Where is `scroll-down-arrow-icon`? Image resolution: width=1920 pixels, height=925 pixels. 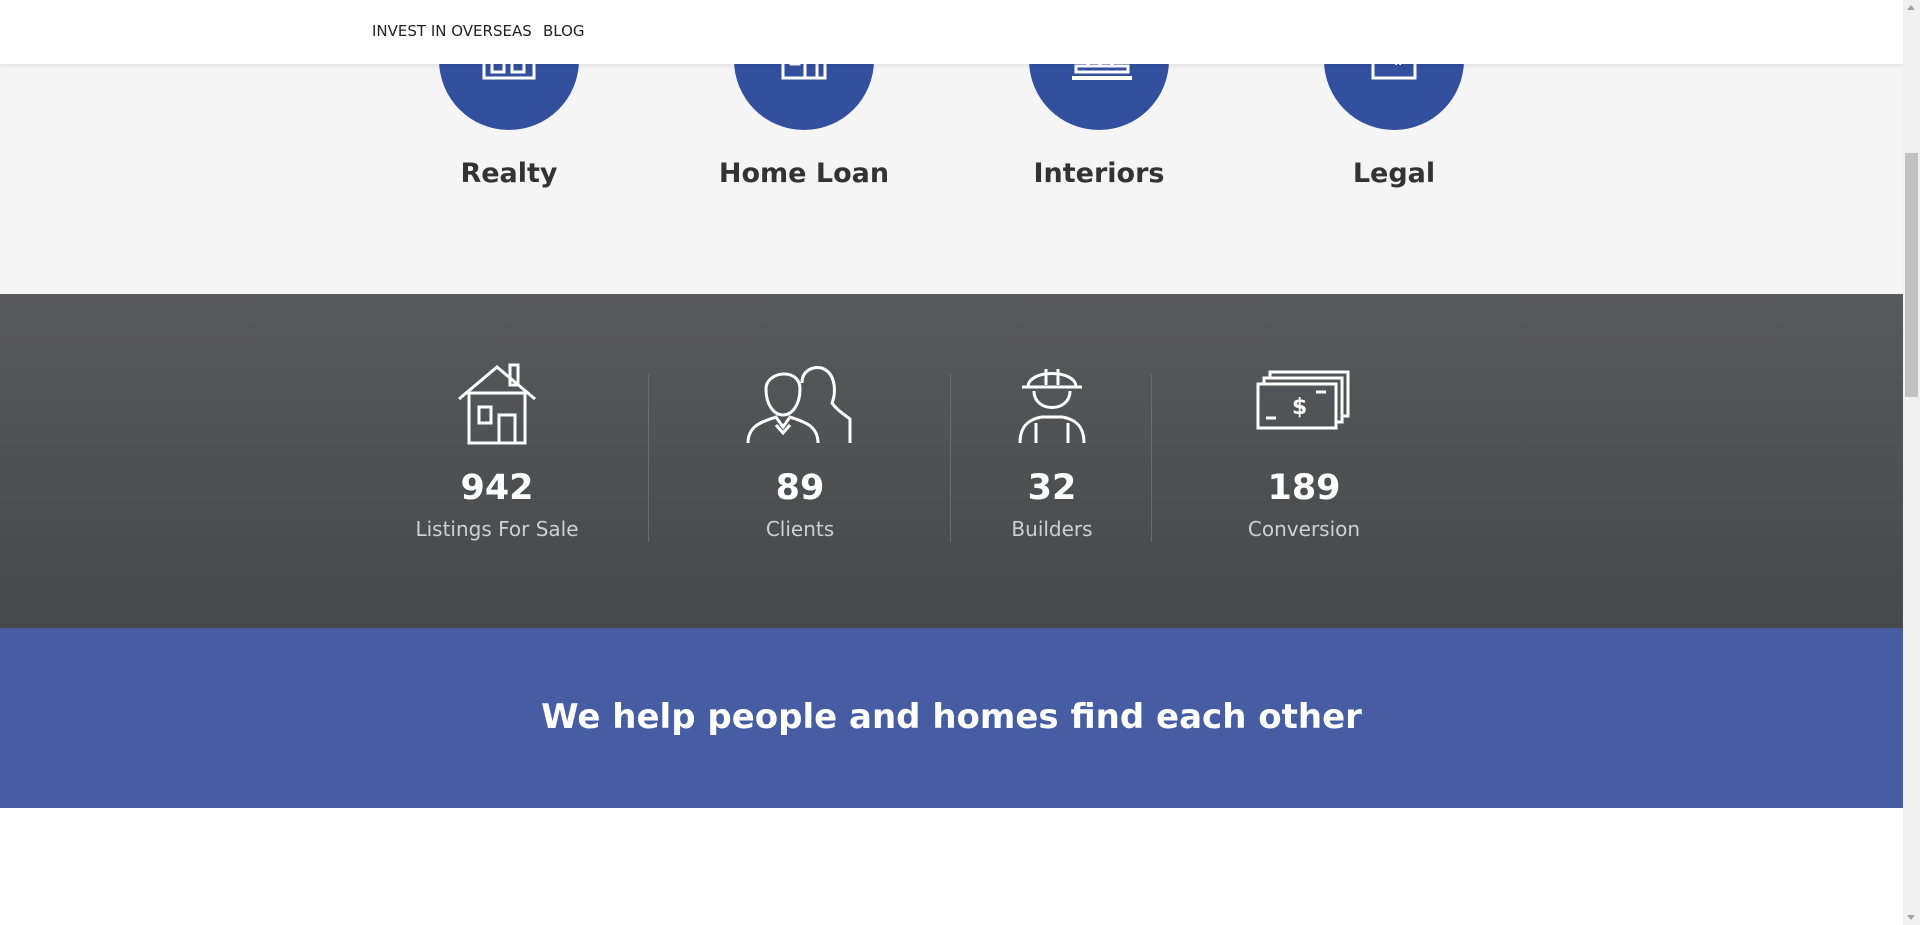 scroll-down-arrow-icon is located at coordinates (1911, 917).